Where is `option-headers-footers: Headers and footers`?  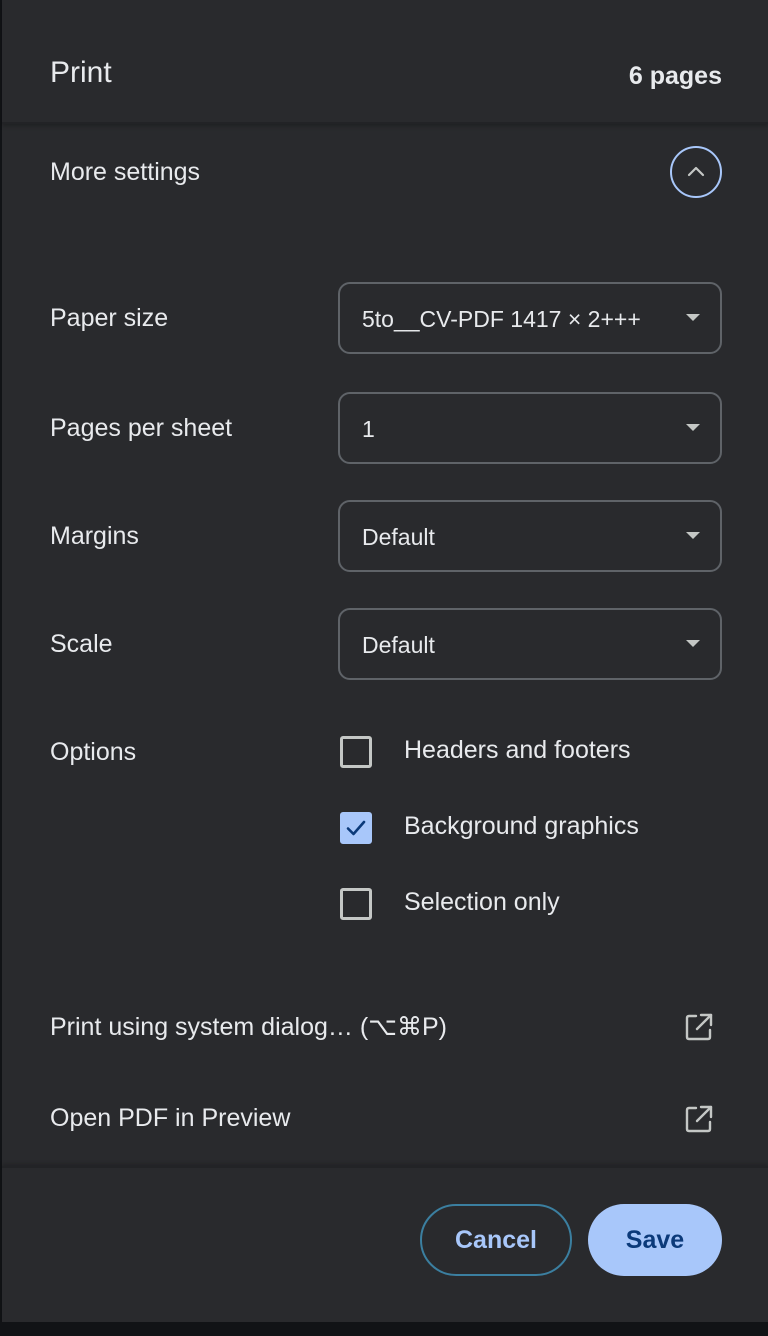 option-headers-footers: Headers and footers is located at coordinates (538, 752).